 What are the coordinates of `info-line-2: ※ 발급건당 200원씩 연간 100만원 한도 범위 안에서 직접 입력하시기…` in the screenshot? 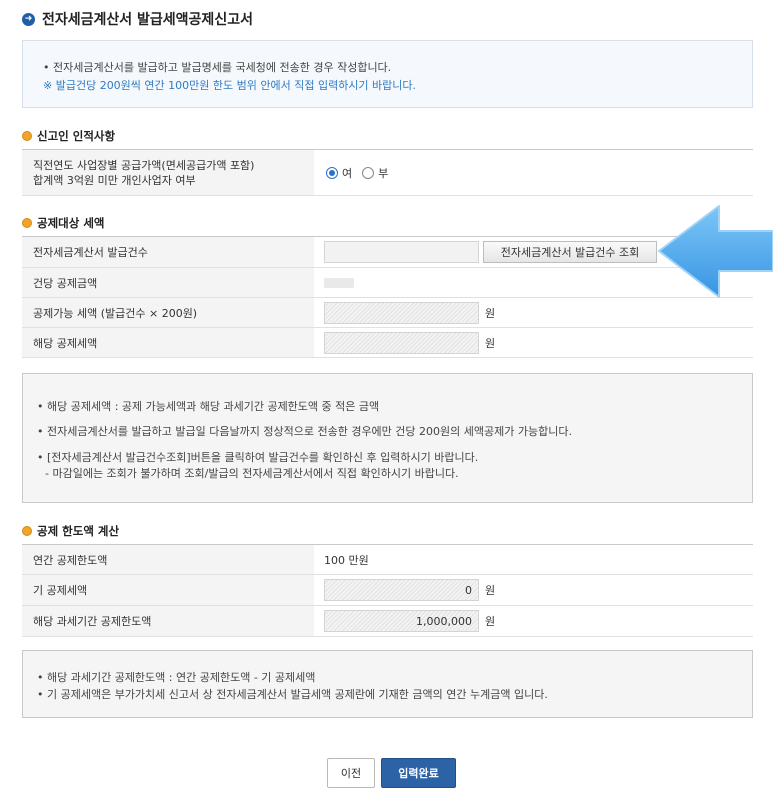 It's located at (230, 85).